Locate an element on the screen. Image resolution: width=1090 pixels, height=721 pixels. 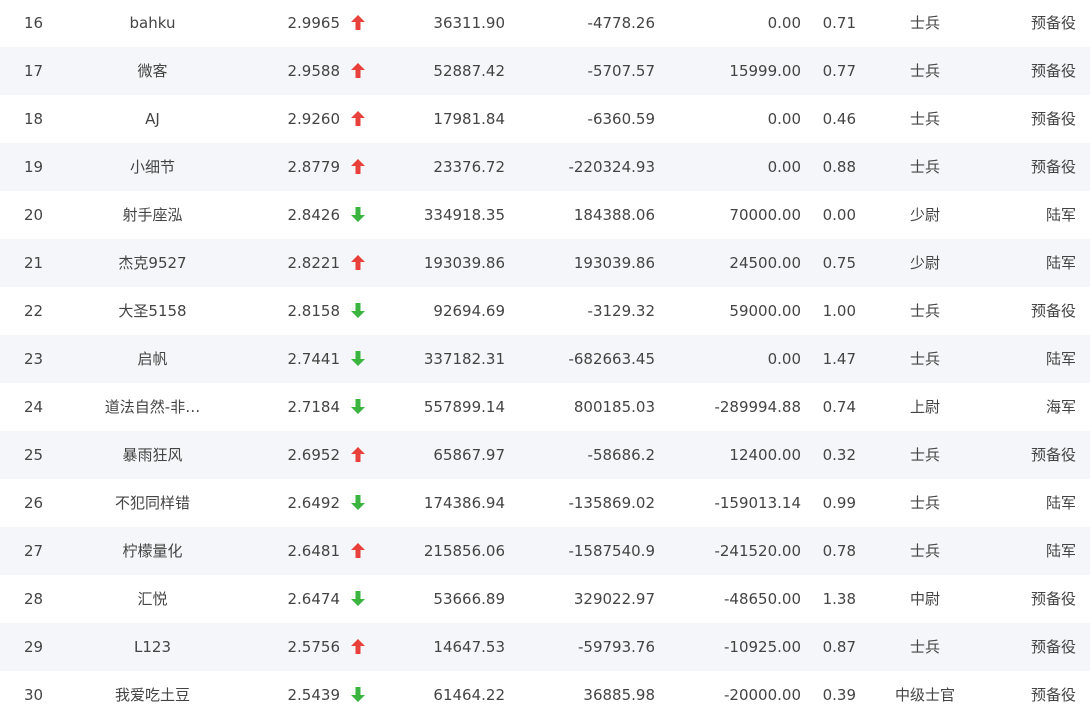
value-col-3: 24500.00 is located at coordinates (765, 263).